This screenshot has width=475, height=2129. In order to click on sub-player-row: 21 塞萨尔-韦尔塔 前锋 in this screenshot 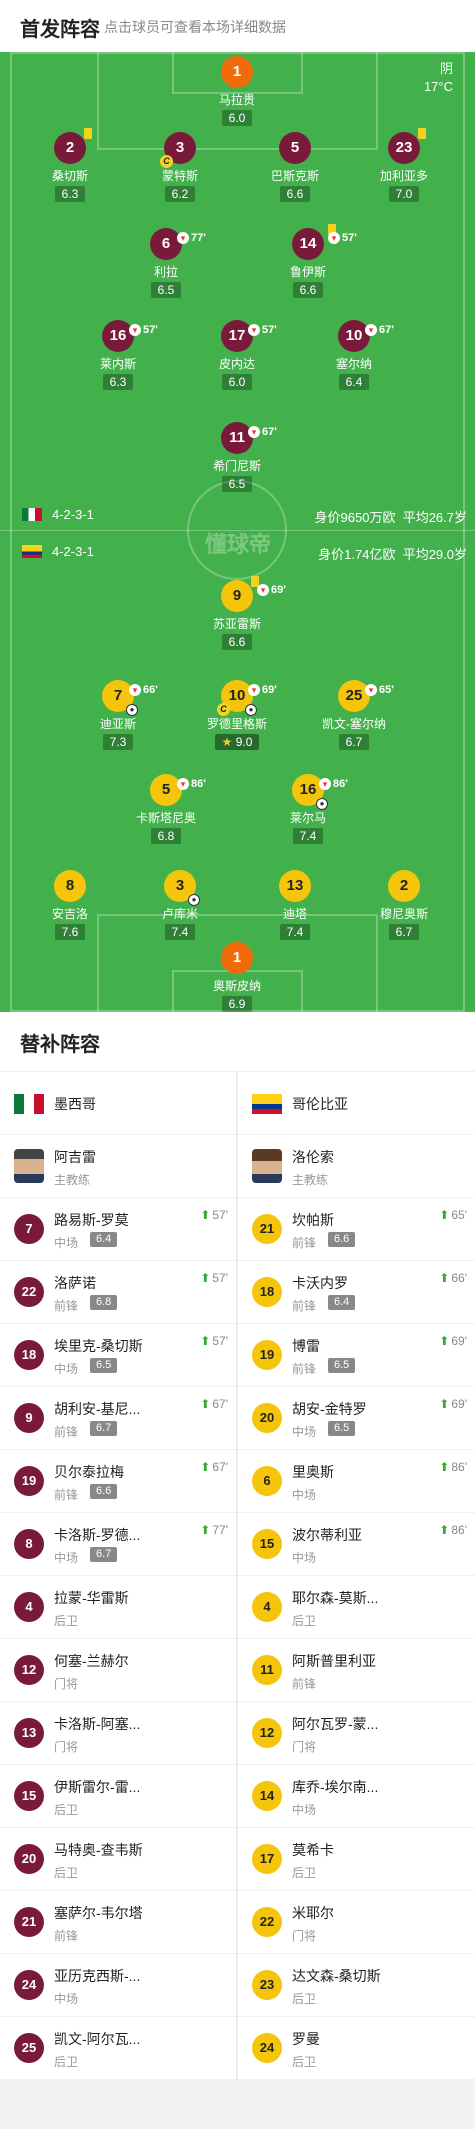, I will do `click(118, 1922)`.